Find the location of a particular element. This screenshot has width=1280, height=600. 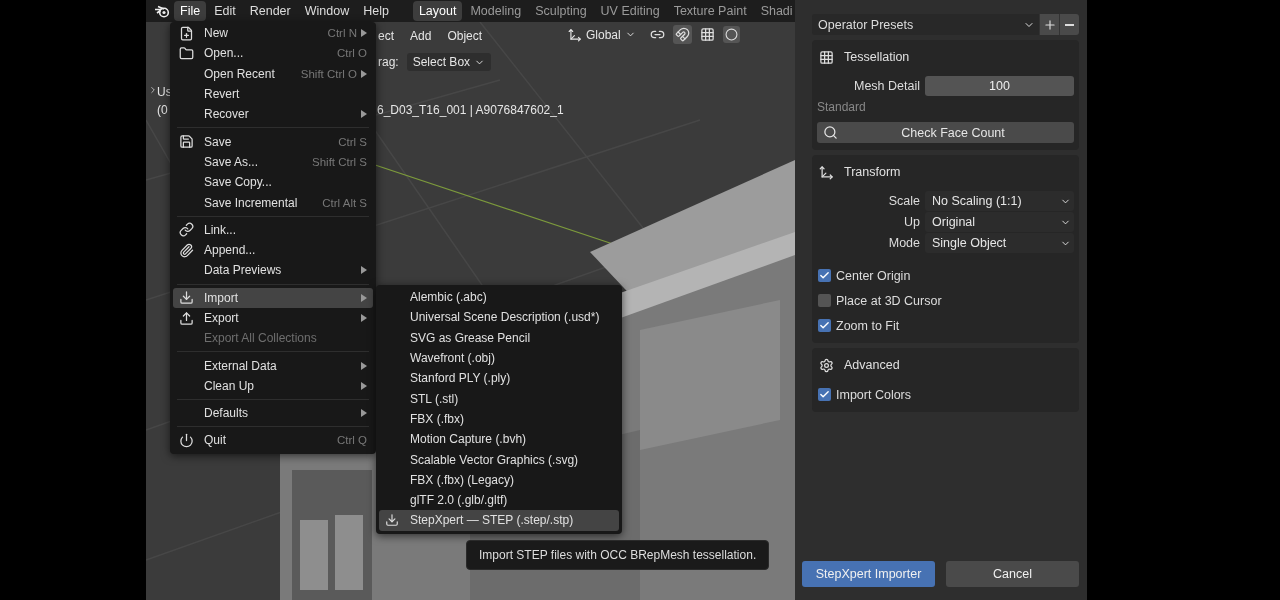

search-icon is located at coordinates (830, 132).